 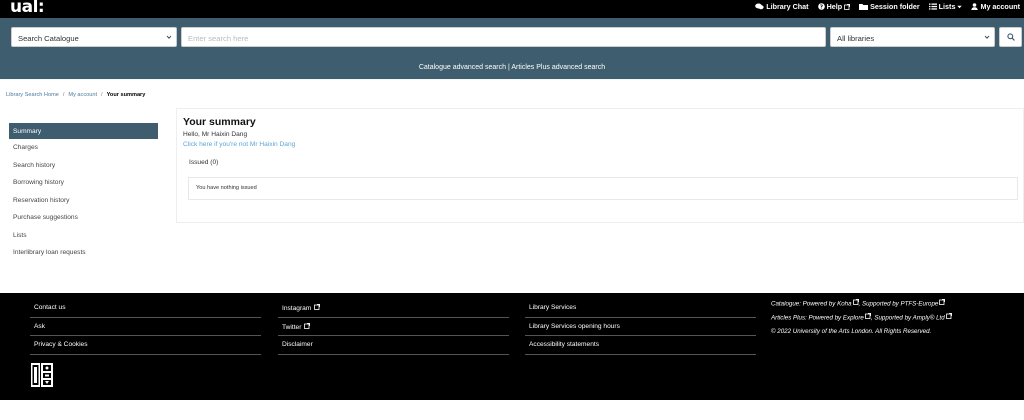 What do you see at coordinates (640, 308) in the screenshot?
I see `footer-library-services-link: Library Services` at bounding box center [640, 308].